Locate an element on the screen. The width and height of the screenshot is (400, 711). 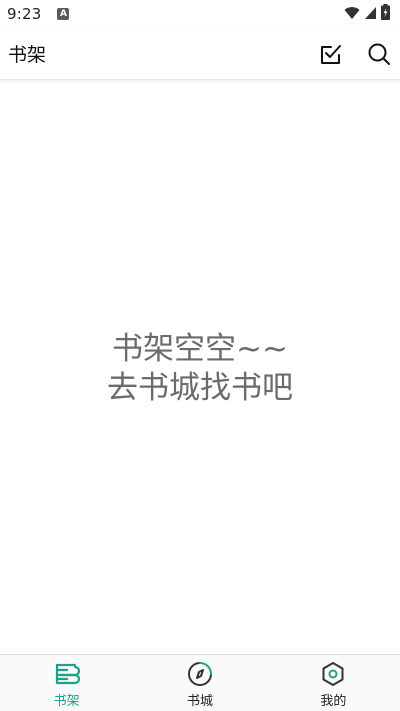
empty-state: 书架空空~~ 去书城找书吧 is located at coordinates (200, 369).